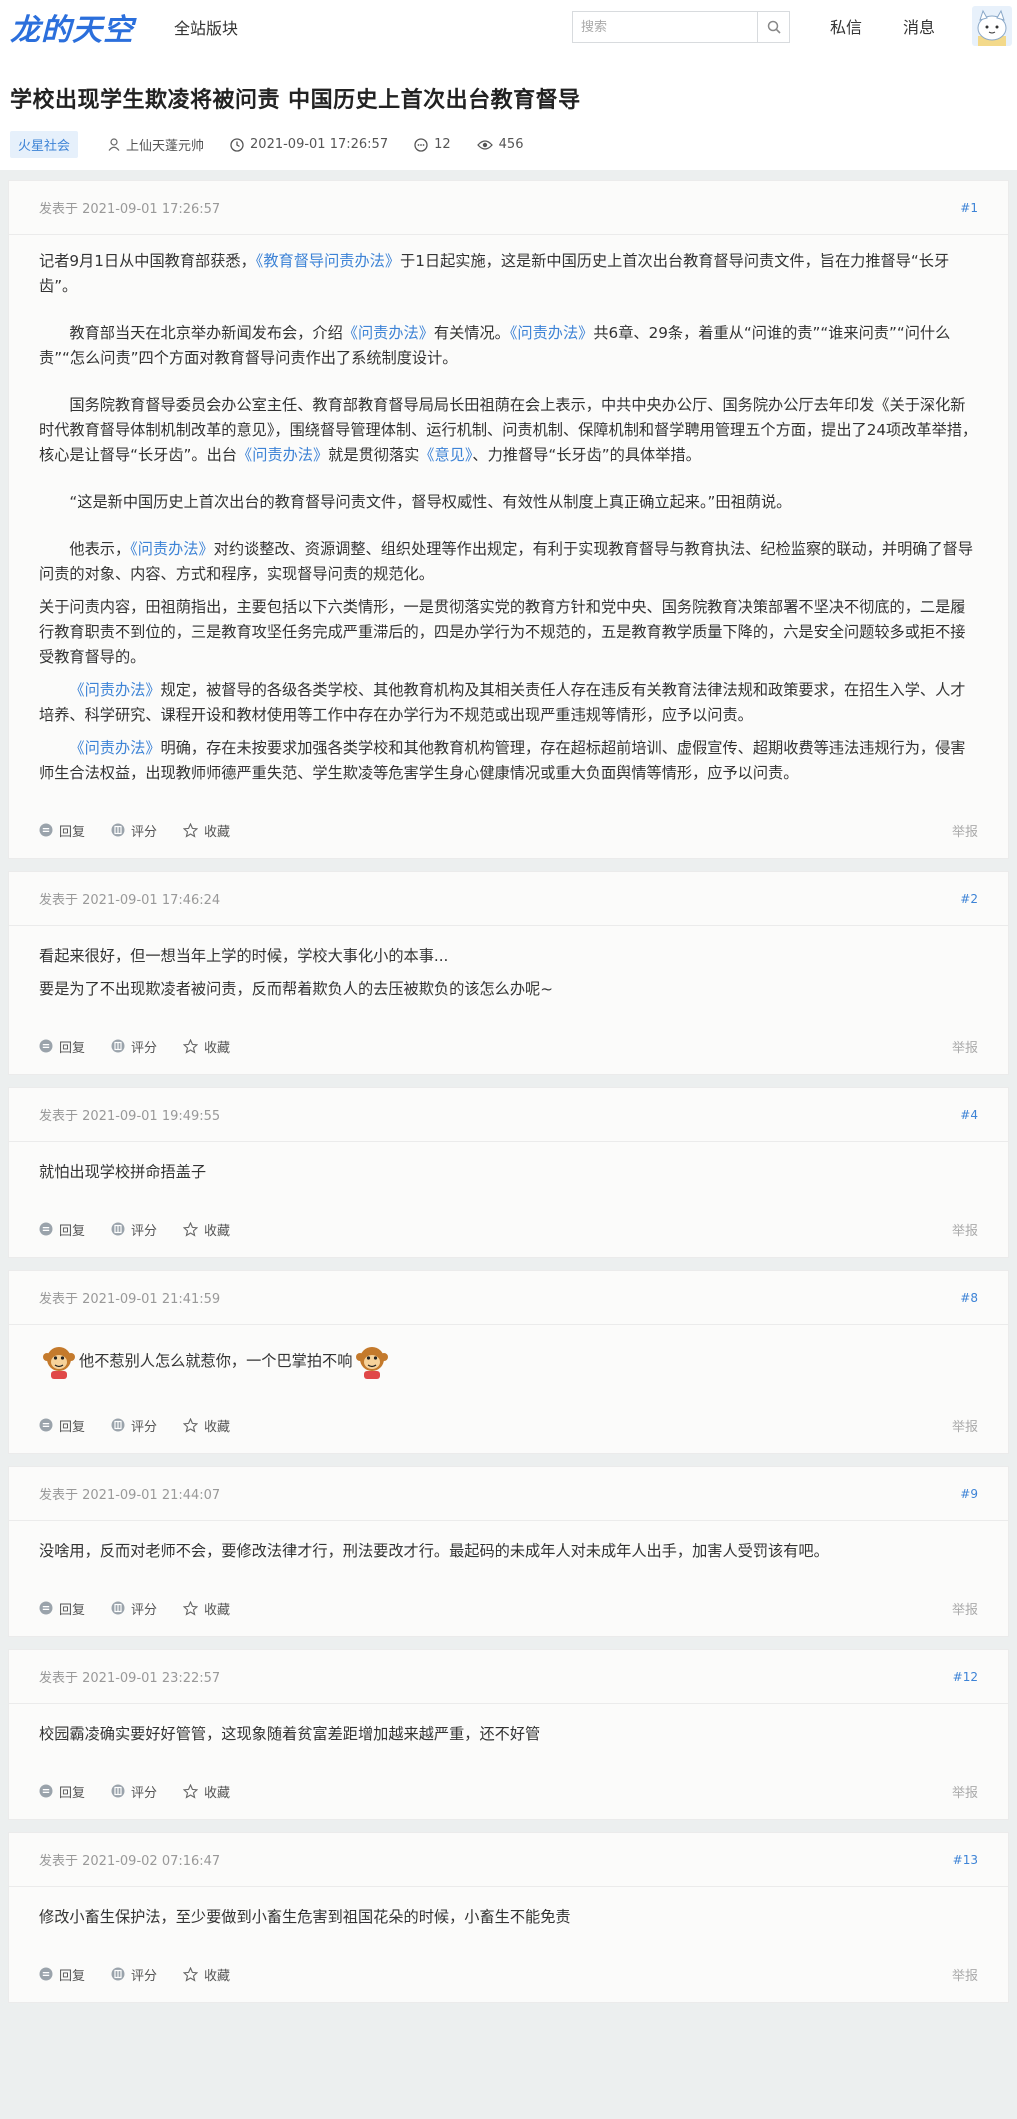 The image size is (1017, 2119). I want to click on post-time: 发表于 2021-09-01 17:46:24, so click(130, 900).